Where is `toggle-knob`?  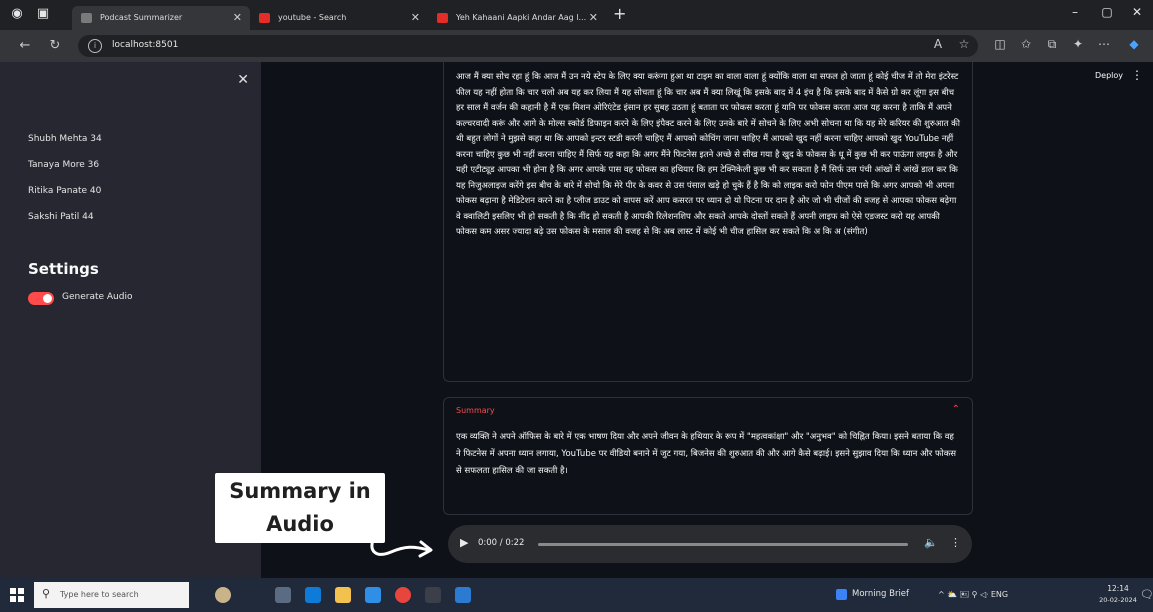
toggle-knob is located at coordinates (47, 298).